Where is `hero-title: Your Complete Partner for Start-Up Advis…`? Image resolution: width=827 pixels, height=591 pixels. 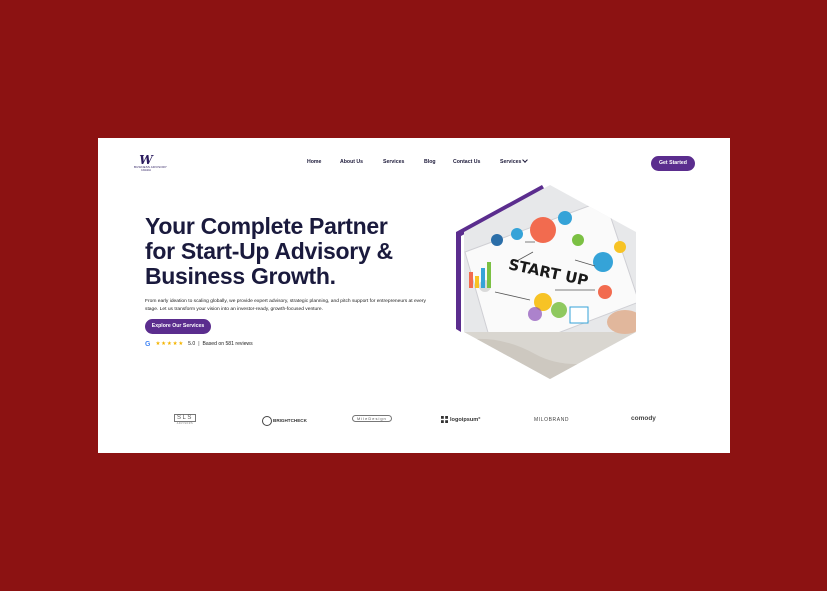
hero-title: Your Complete Partner for Start-Up Advis… is located at coordinates (290, 251).